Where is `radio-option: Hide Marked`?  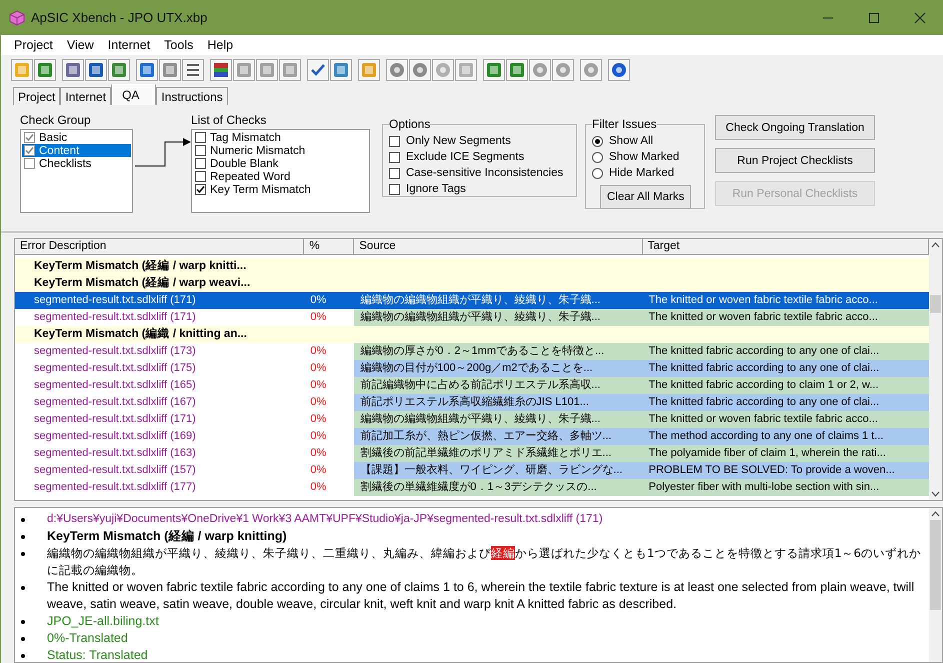
radio-option: Hide Marked is located at coordinates (645, 173).